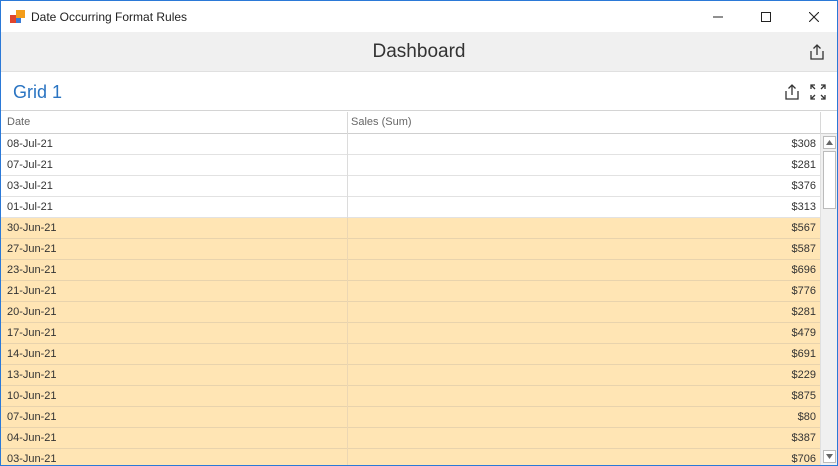 Image resolution: width=838 pixels, height=466 pixels. What do you see at coordinates (803, 291) in the screenshot?
I see `cell-sales: $776` at bounding box center [803, 291].